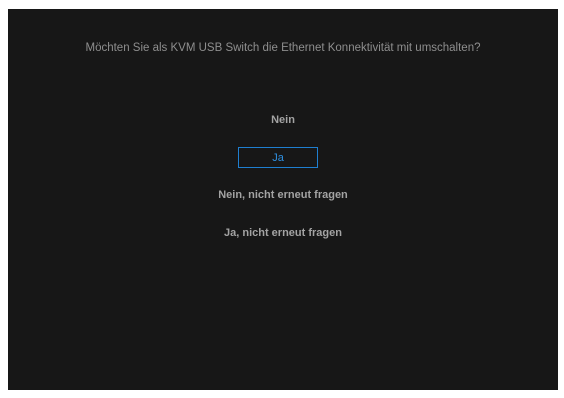 Image resolution: width=564 pixels, height=398 pixels. Describe the element at coordinates (283, 120) in the screenshot. I see `option-nein: Nein` at that location.